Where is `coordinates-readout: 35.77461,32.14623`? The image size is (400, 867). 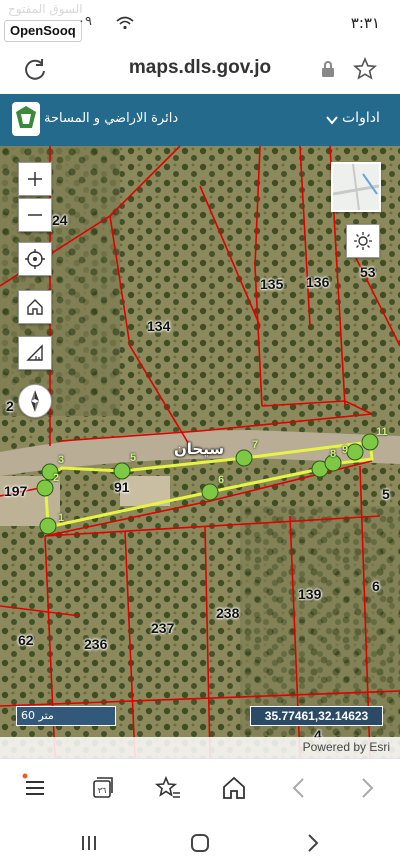
coordinates-readout: 35.77461,32.14623 is located at coordinates (316, 716).